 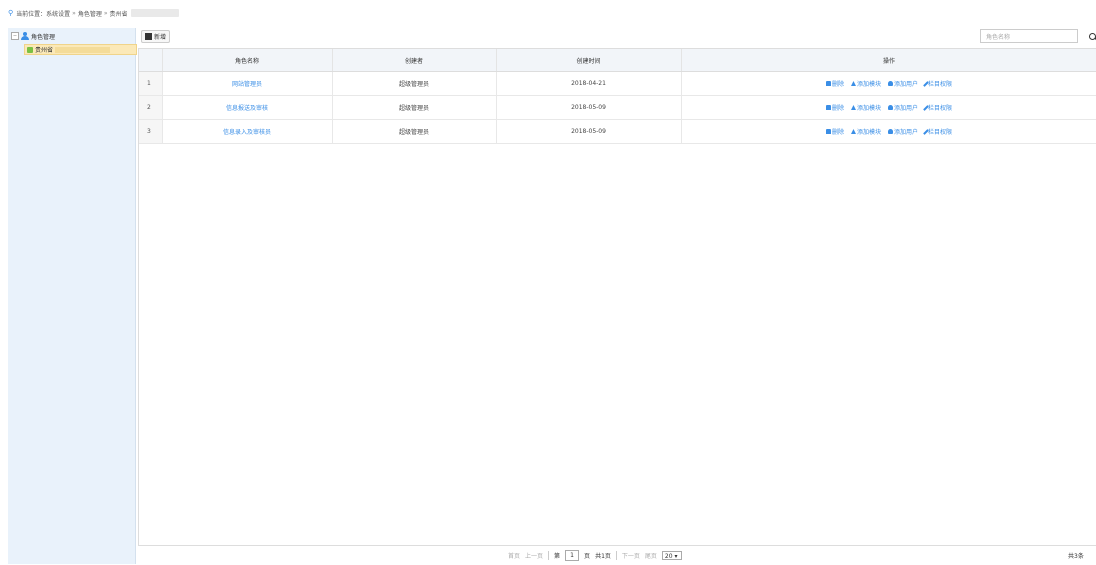 What do you see at coordinates (414, 60) in the screenshot?
I see `header-creator: 创建者` at bounding box center [414, 60].